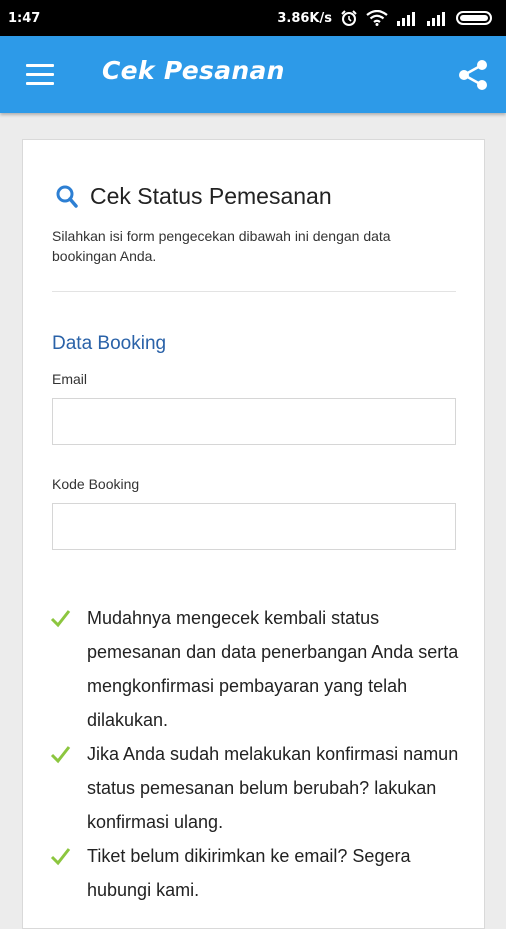 The height and width of the screenshot is (929, 506). I want to click on network-speed: 3.86K/s, so click(304, 18).